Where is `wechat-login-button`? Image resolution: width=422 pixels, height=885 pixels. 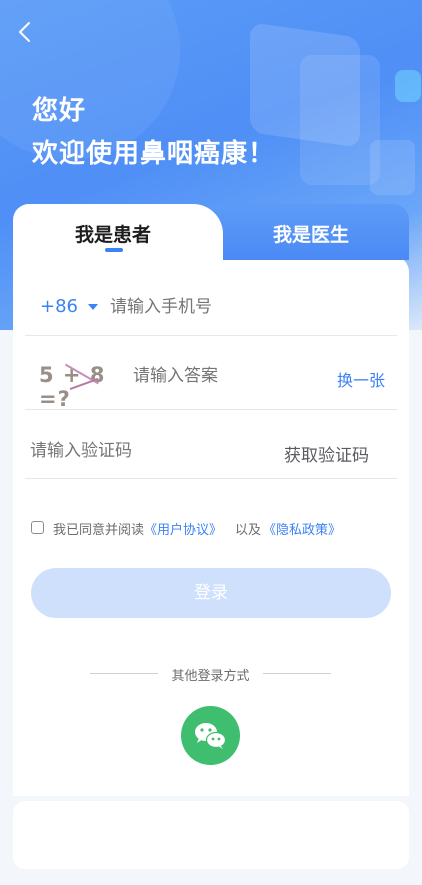 wechat-login-button is located at coordinates (210, 735).